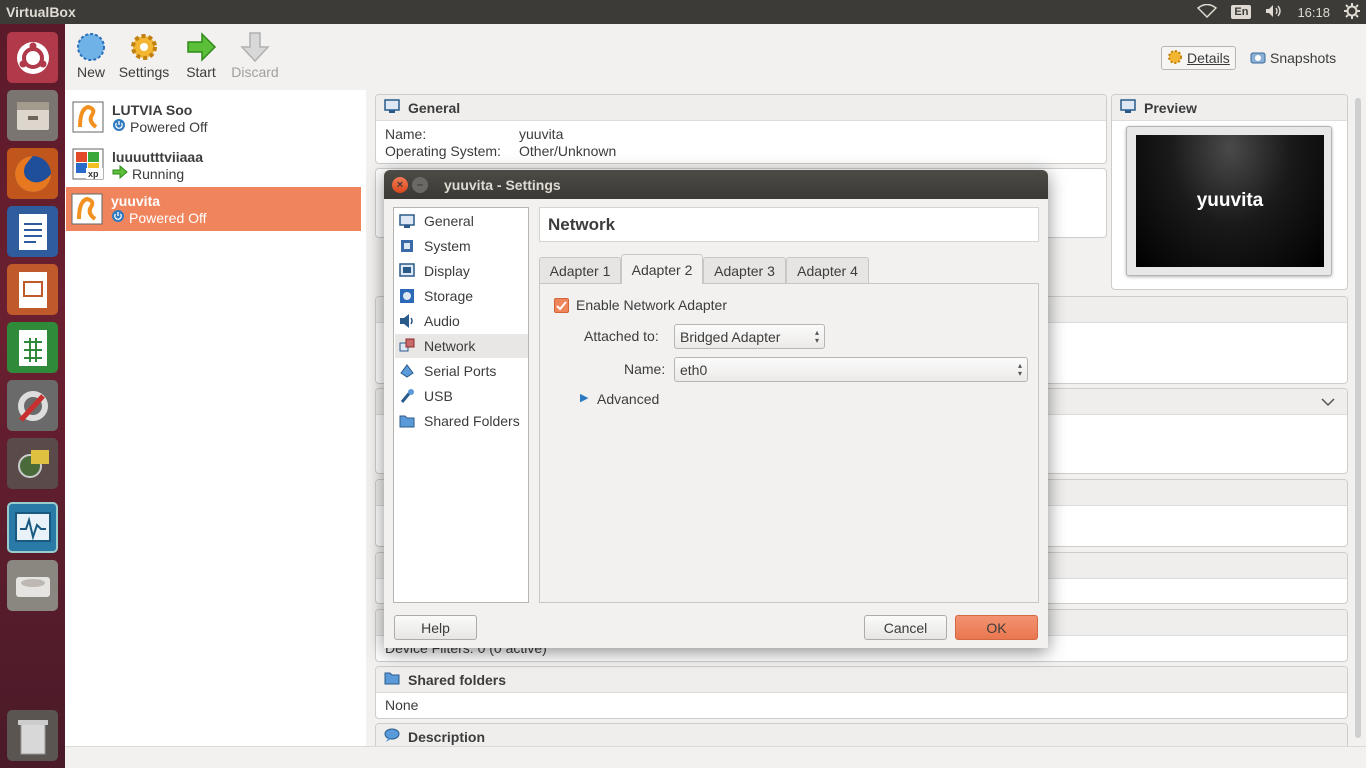 The image size is (1366, 768). I want to click on settings-gear-icon, so click(144, 47).